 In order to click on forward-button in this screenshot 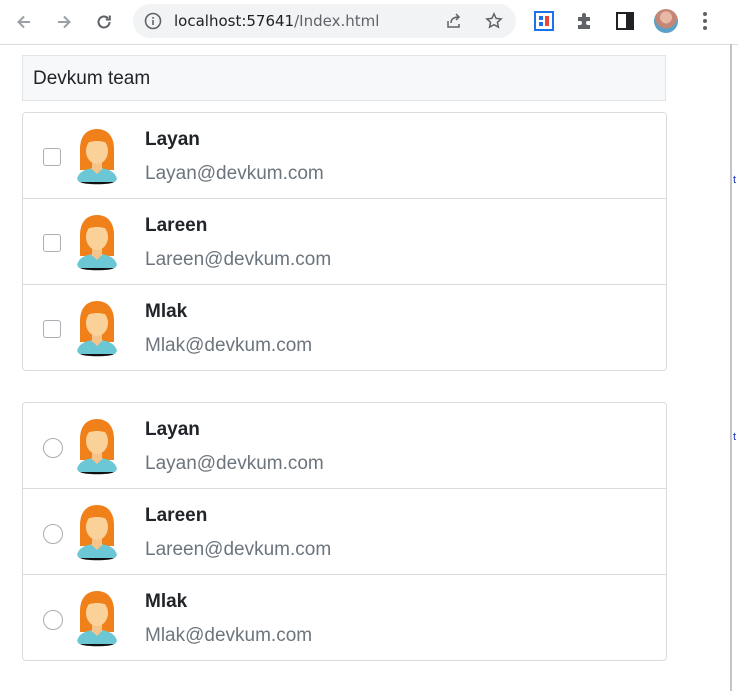, I will do `click(64, 22)`.